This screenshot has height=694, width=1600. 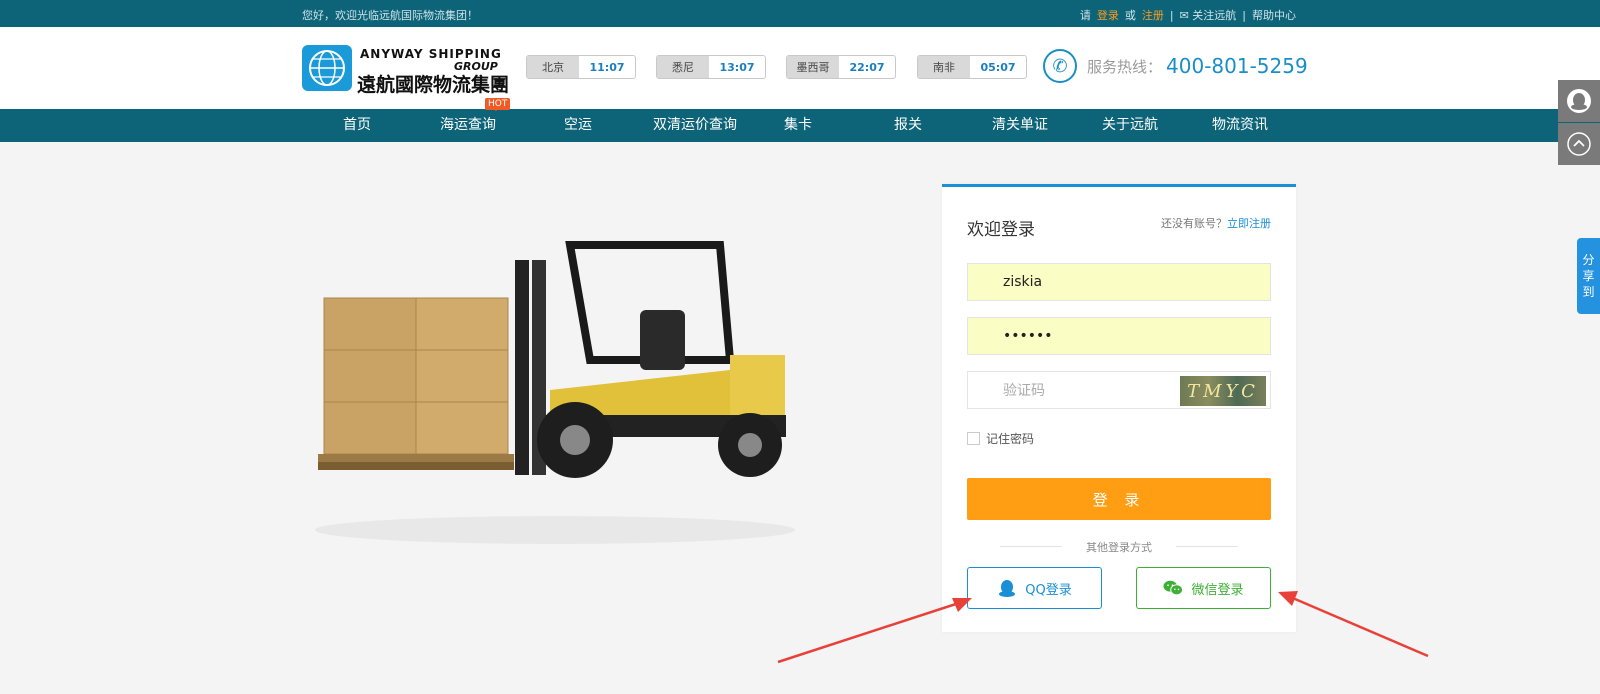 I want to click on hotline: ✆ 服务热线： 400-801-5259, so click(x=1175, y=66).